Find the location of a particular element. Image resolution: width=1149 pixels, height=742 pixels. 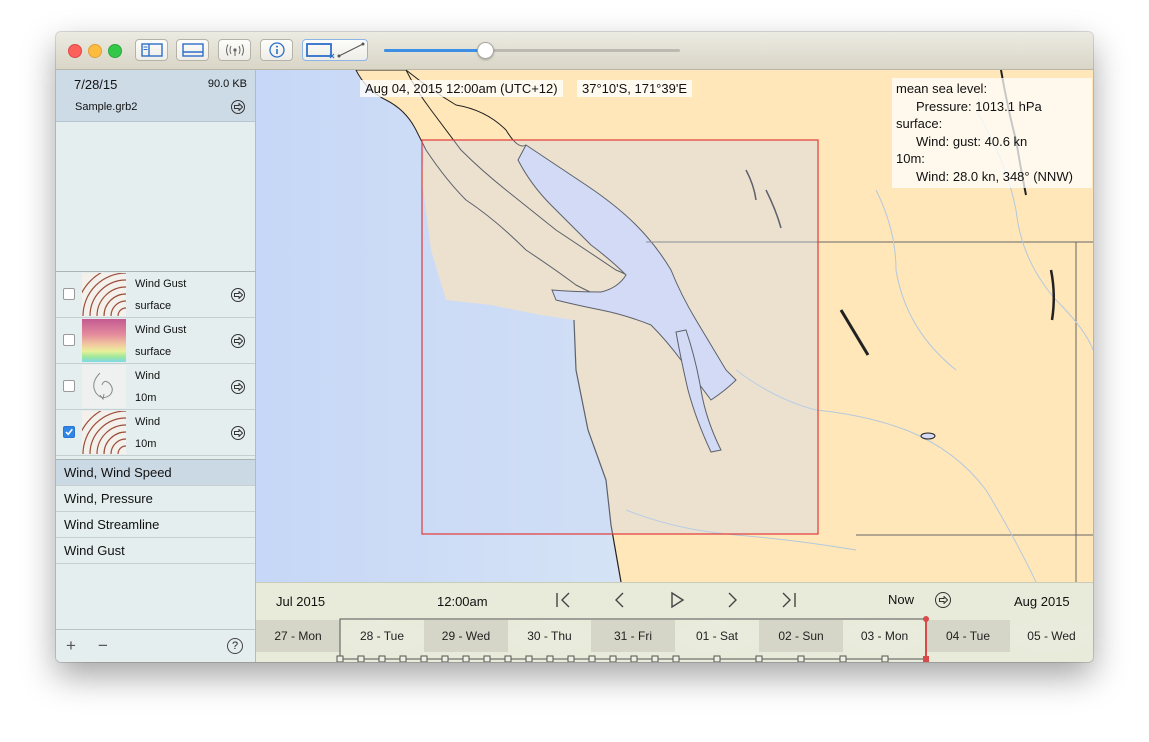

readout-line: Wind: gust: 40.6 kn is located at coordinates (972, 141).